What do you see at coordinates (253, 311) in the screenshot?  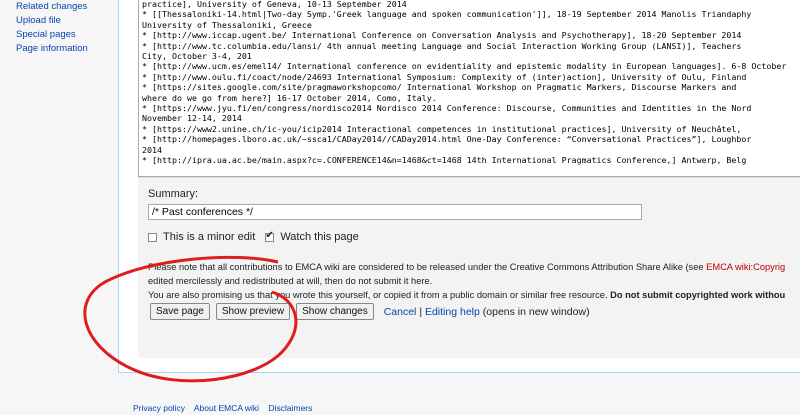 I see `show-preview-button: Show preview` at bounding box center [253, 311].